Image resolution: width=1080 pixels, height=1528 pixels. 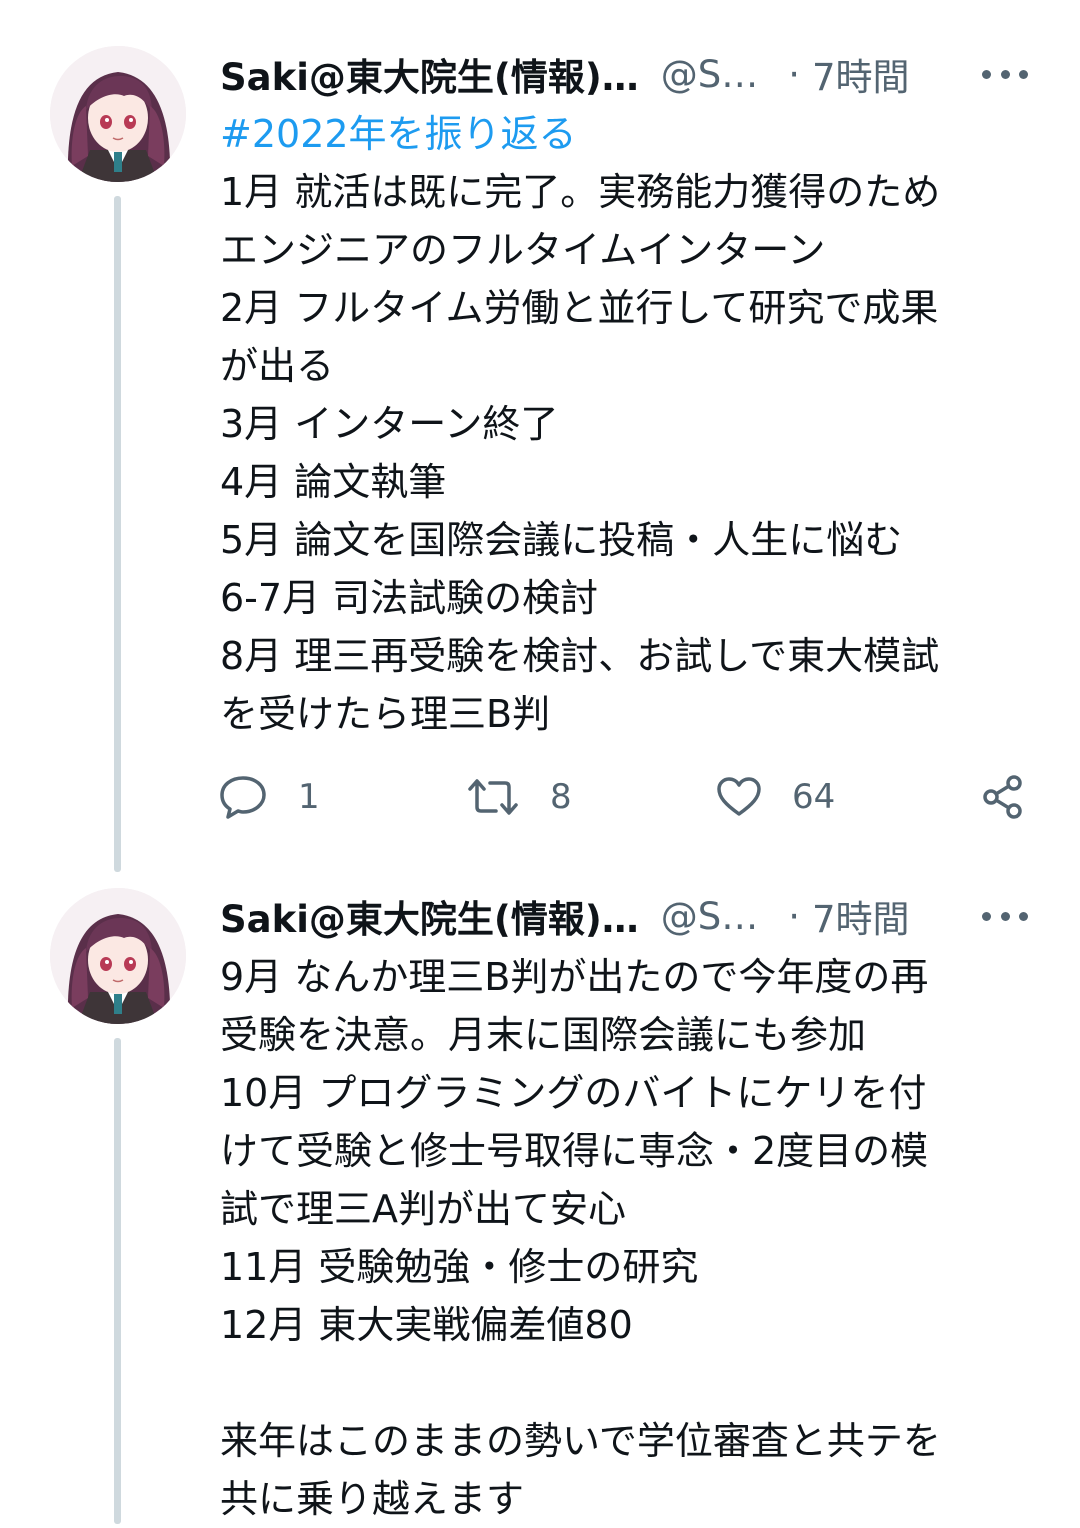 I want to click on tweet-text-line: 10月 プログラミングのバイトにケリを付, so click(x=573, y=1093).